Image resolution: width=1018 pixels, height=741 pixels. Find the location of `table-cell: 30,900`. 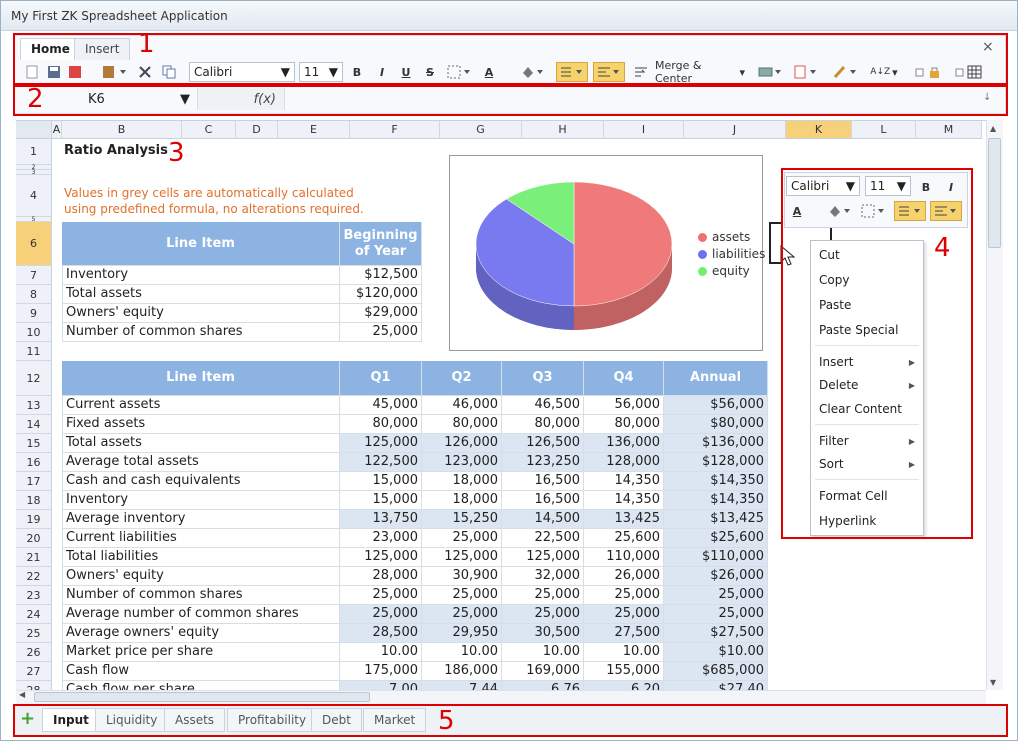

table-cell: 30,900 is located at coordinates (462, 576).